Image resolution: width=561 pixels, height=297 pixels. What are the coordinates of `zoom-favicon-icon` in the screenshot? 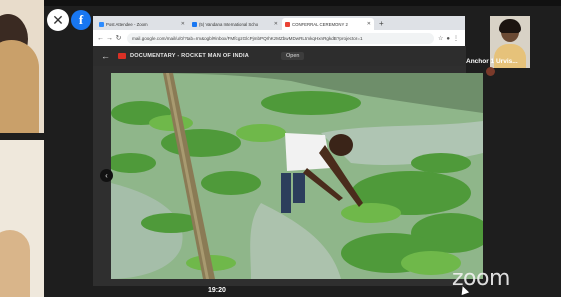 It's located at (101, 24).